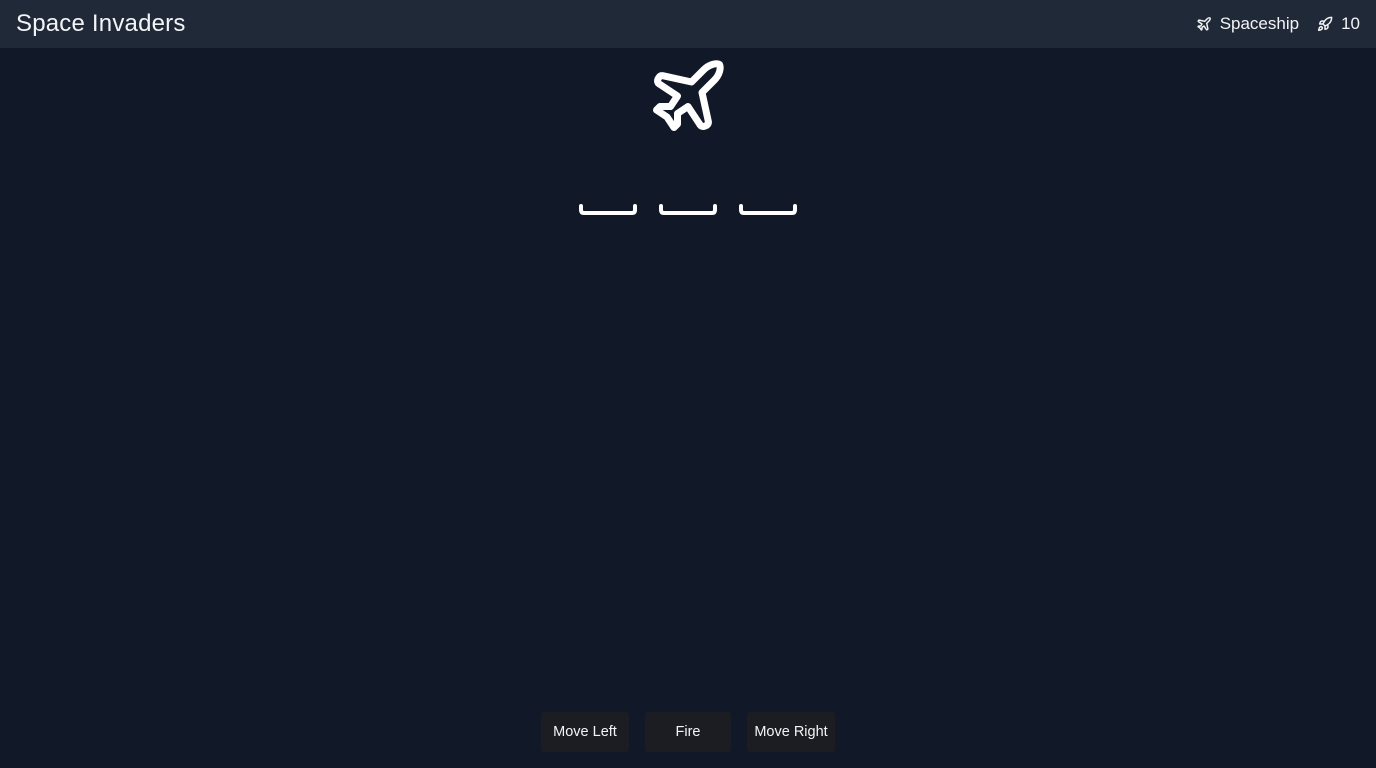 The width and height of the screenshot is (1376, 768). What do you see at coordinates (1350, 23) in the screenshot?
I see `ammo-count: 10` at bounding box center [1350, 23].